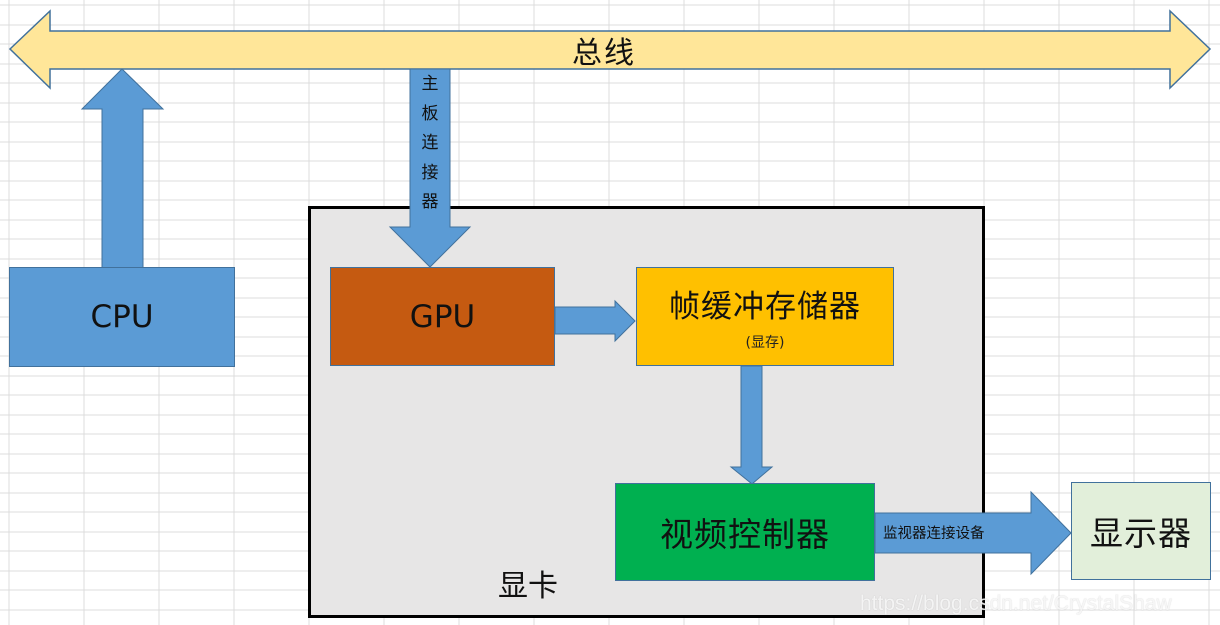 The width and height of the screenshot is (1220, 625). I want to click on motherboard-connector-char: 连, so click(430, 143).